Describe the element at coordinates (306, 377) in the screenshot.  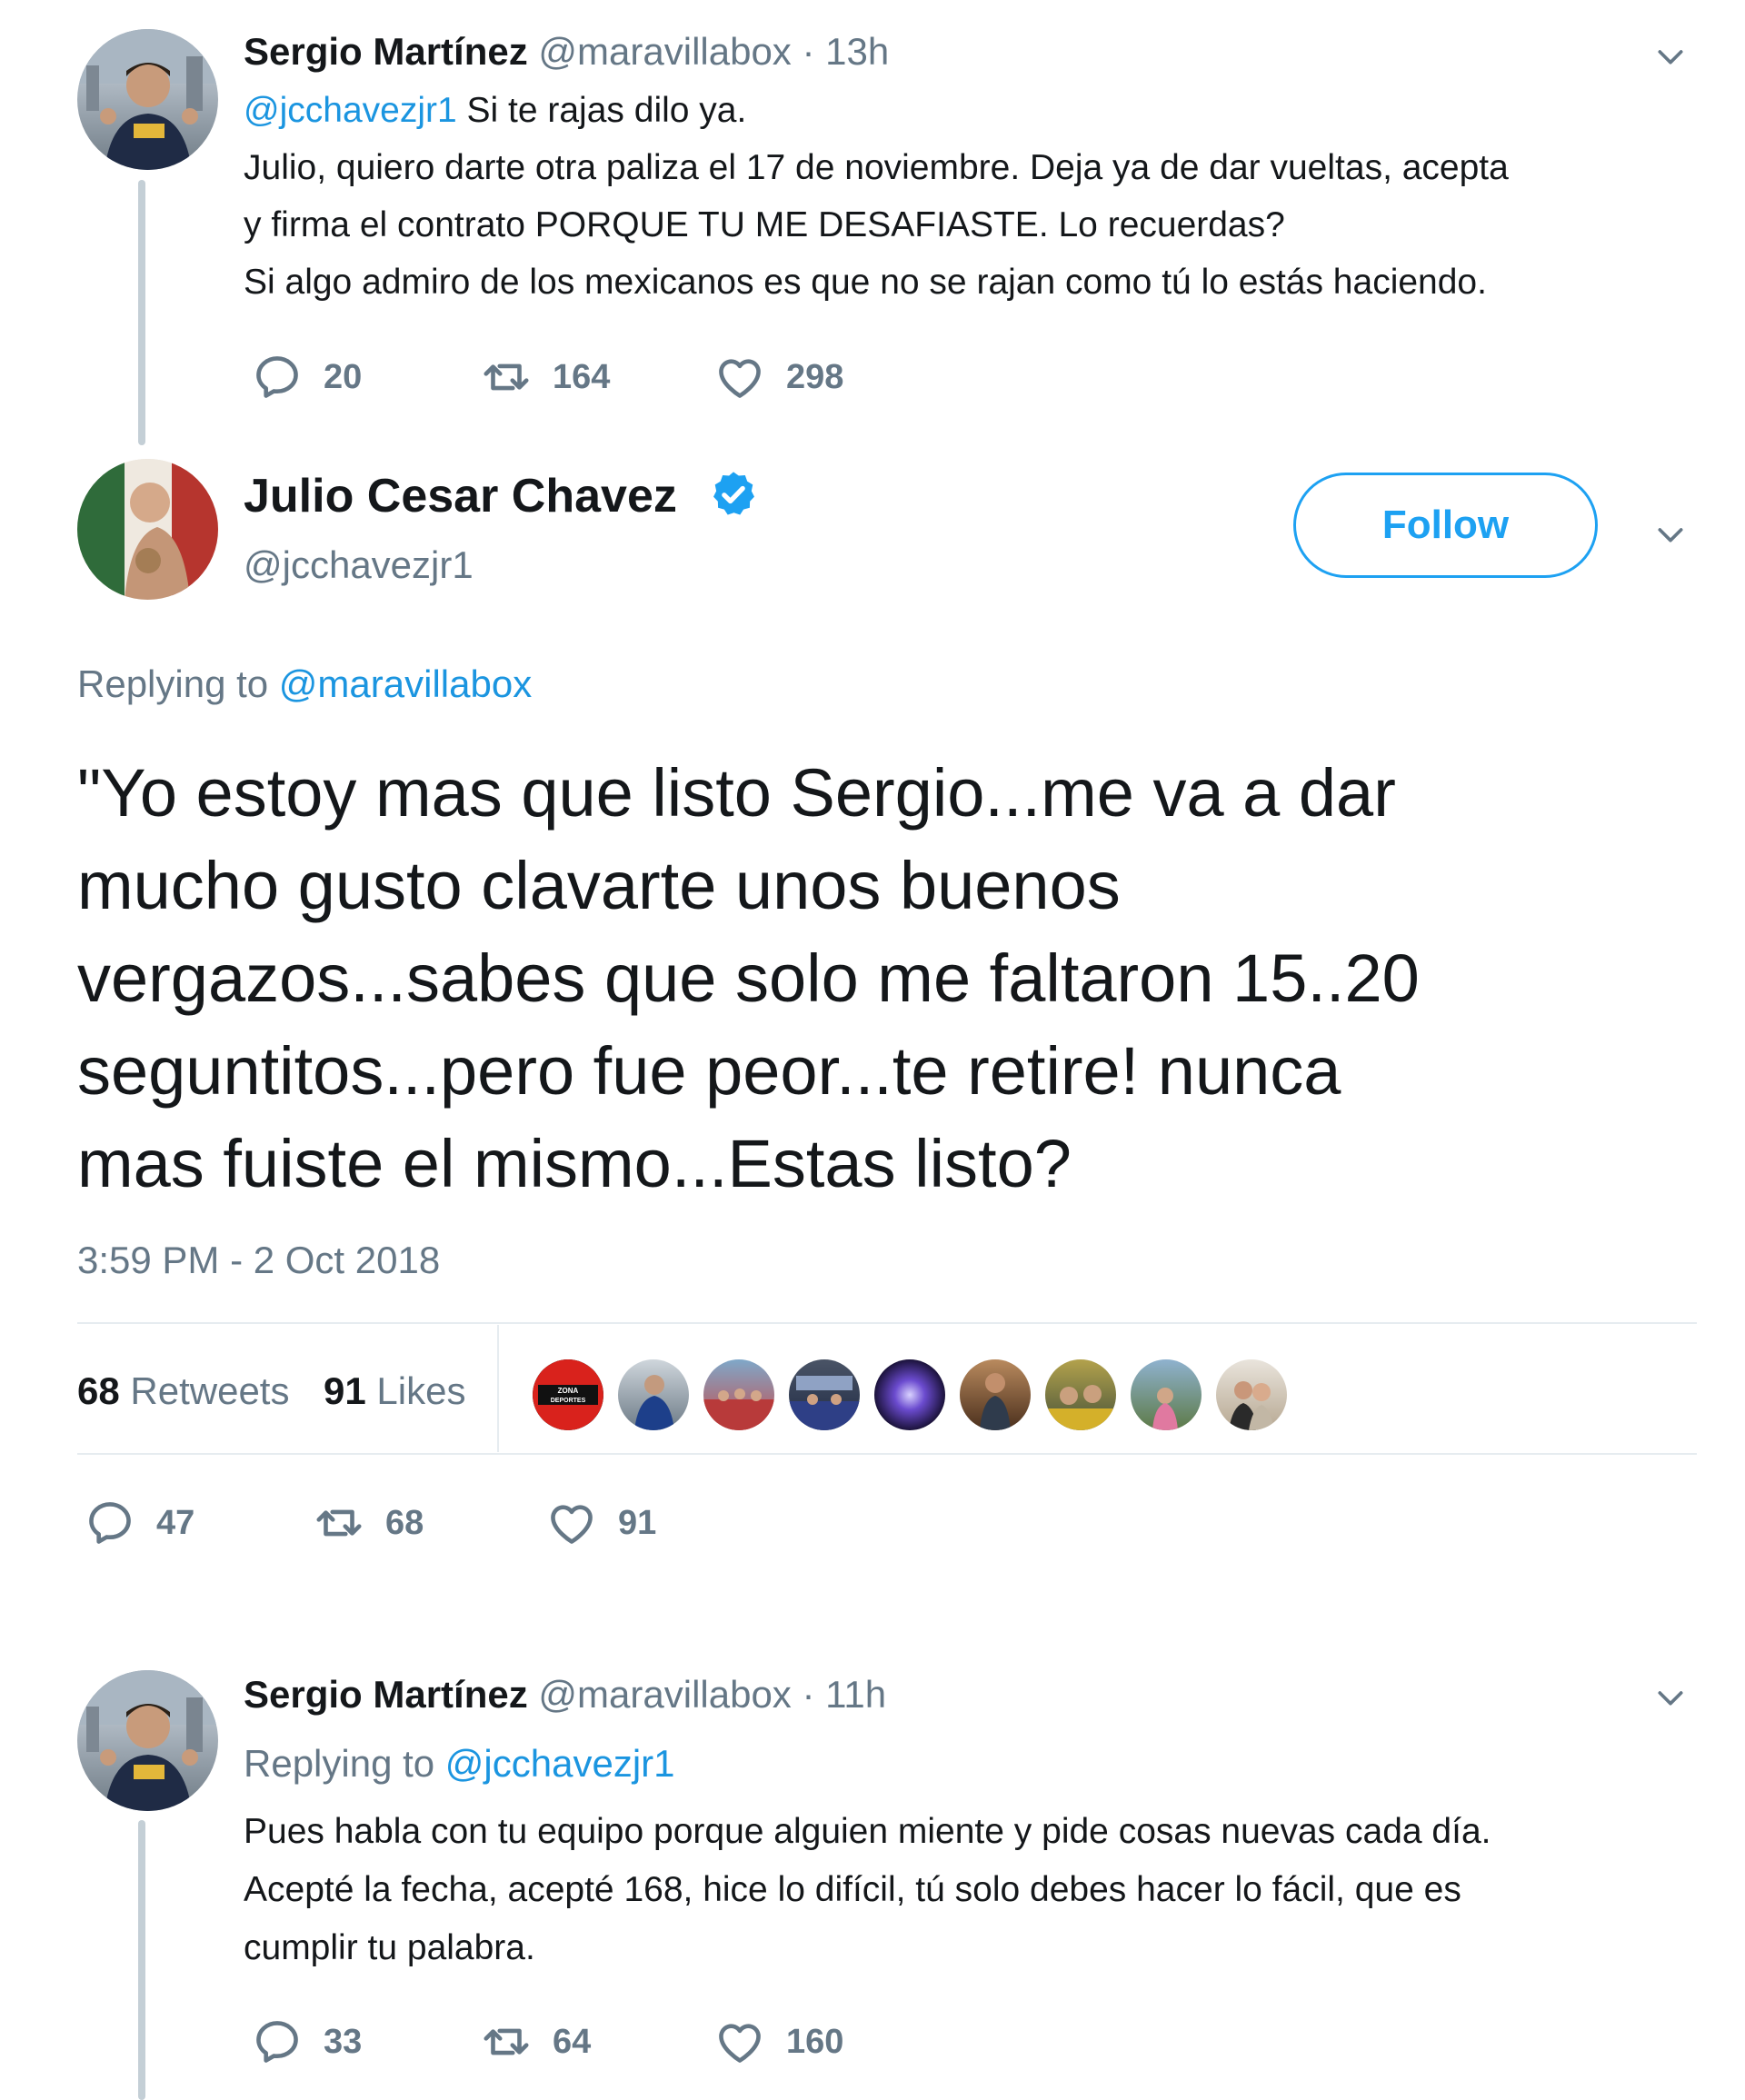
I see `reply-button: 20` at that location.